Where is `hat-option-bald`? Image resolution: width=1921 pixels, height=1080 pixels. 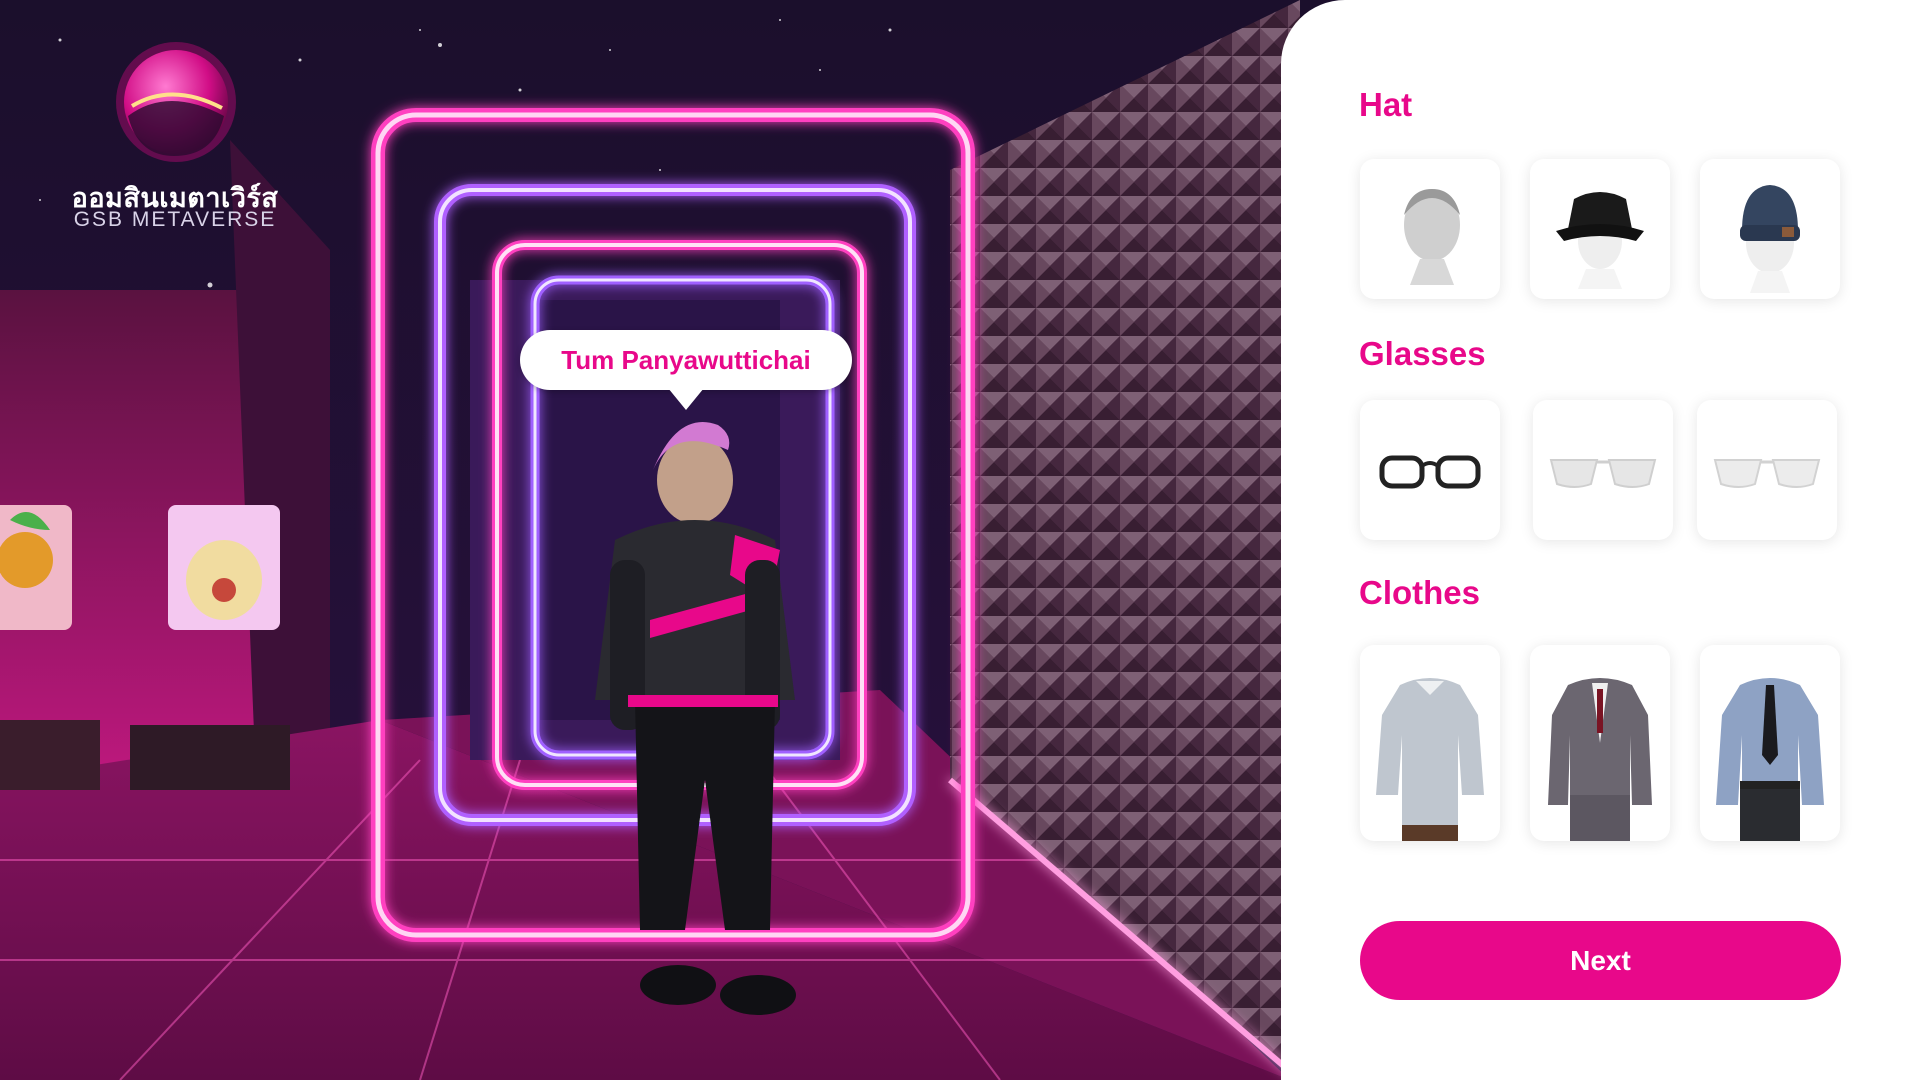
hat-option-bald is located at coordinates (1430, 229).